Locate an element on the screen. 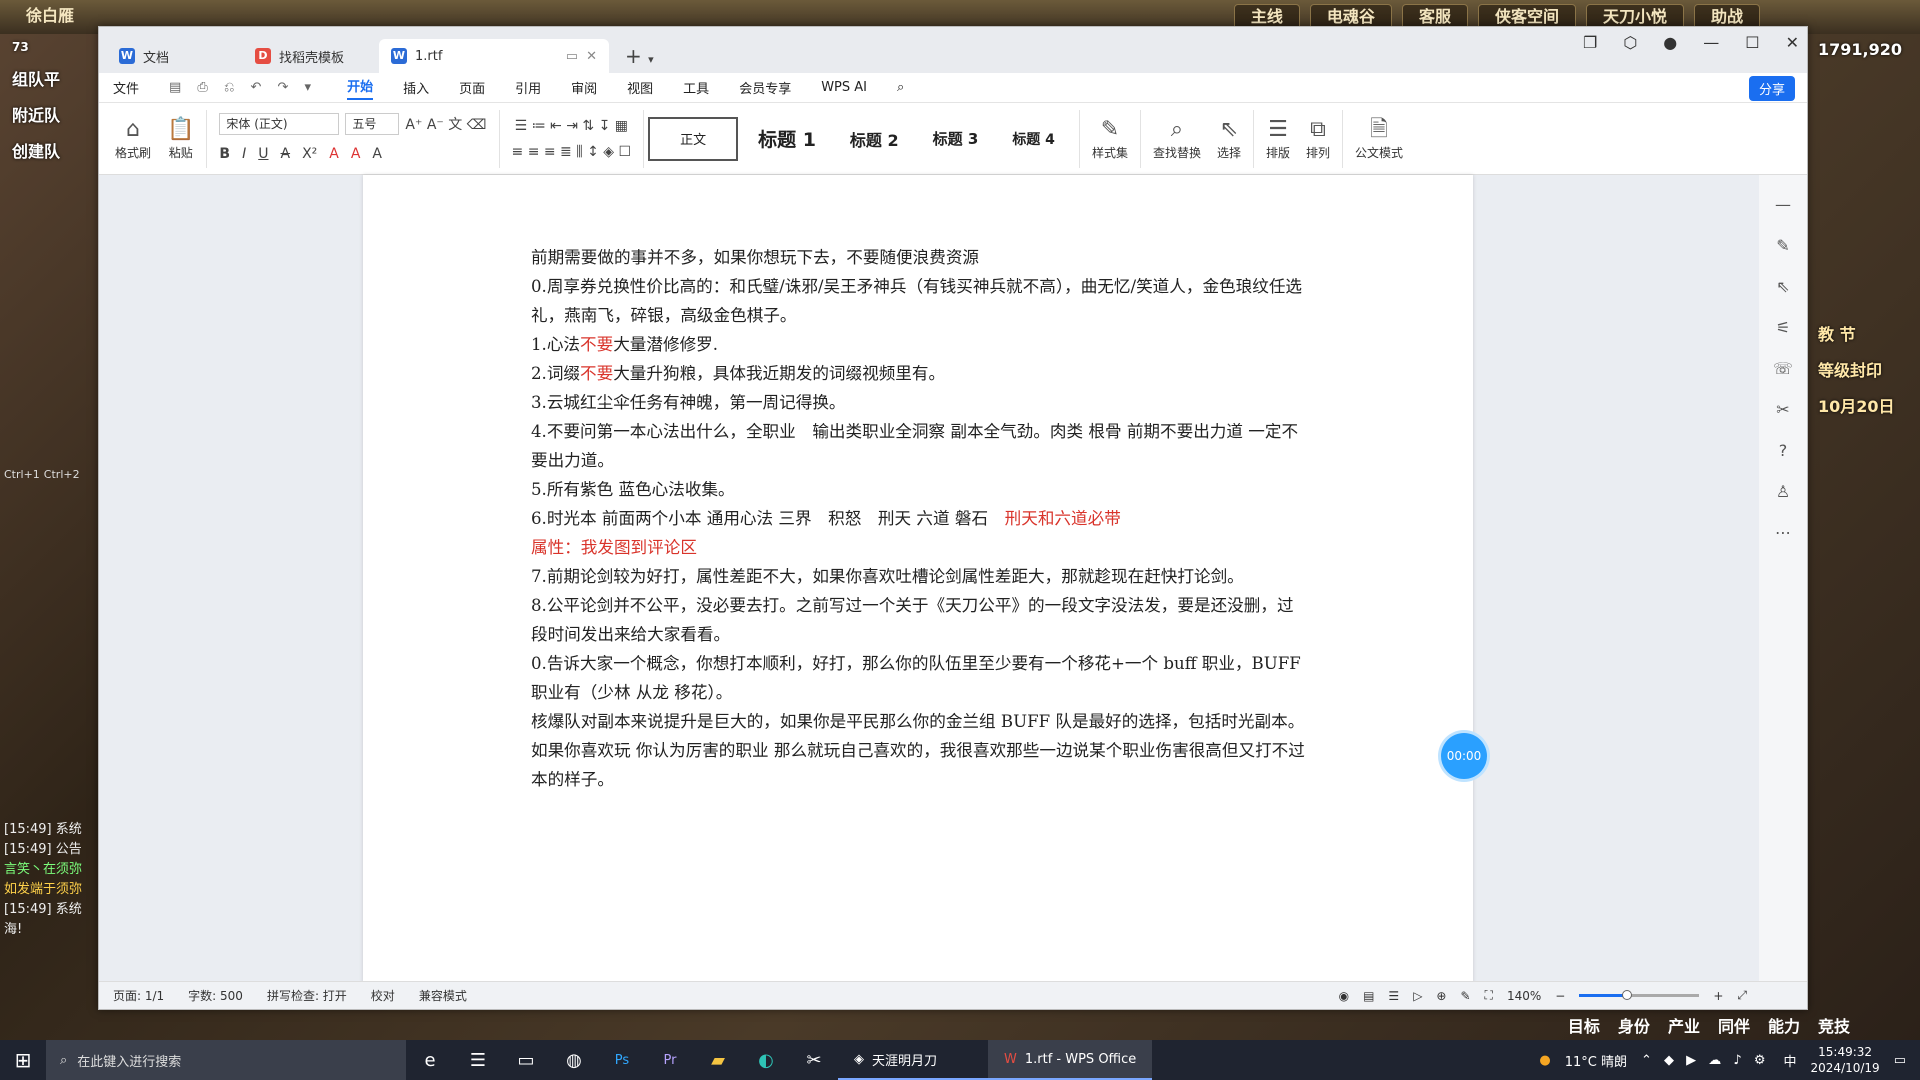 This screenshot has width=1920, height=1080. monitor-icon: ▭ is located at coordinates (572, 56).